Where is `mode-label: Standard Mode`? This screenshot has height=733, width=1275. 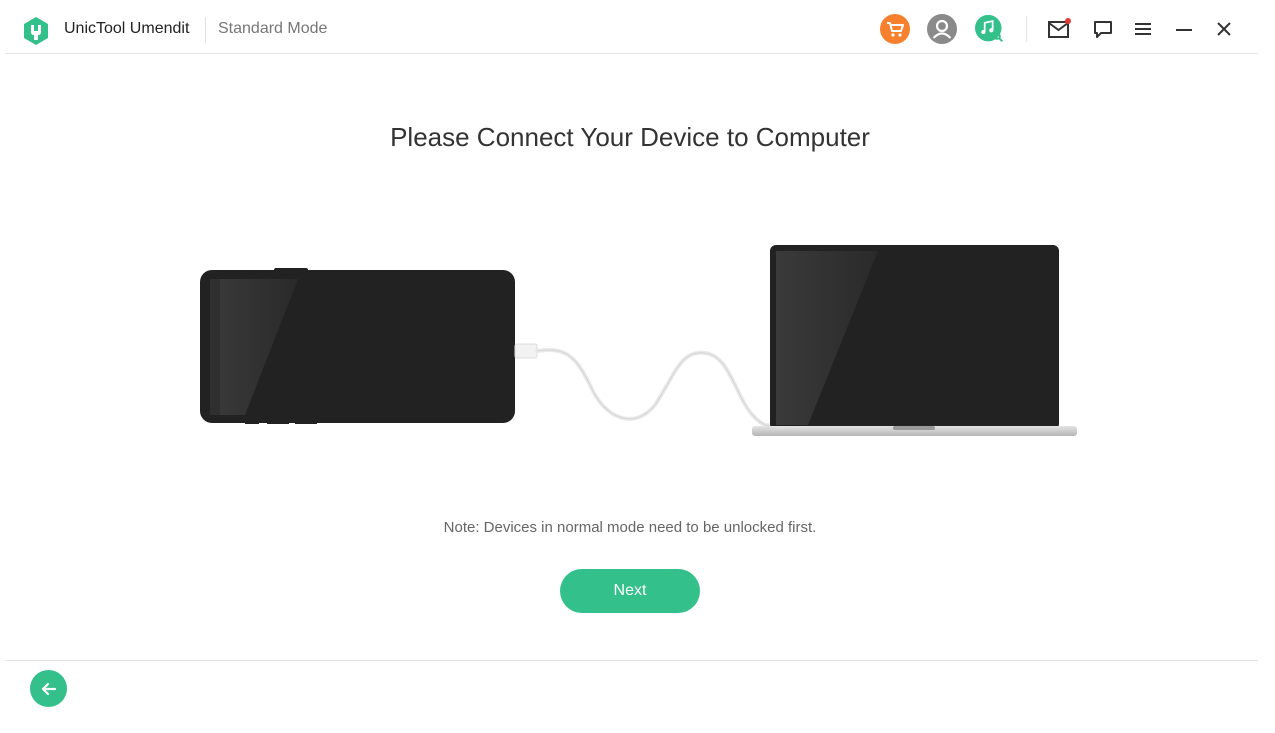 mode-label: Standard Mode is located at coordinates (273, 28).